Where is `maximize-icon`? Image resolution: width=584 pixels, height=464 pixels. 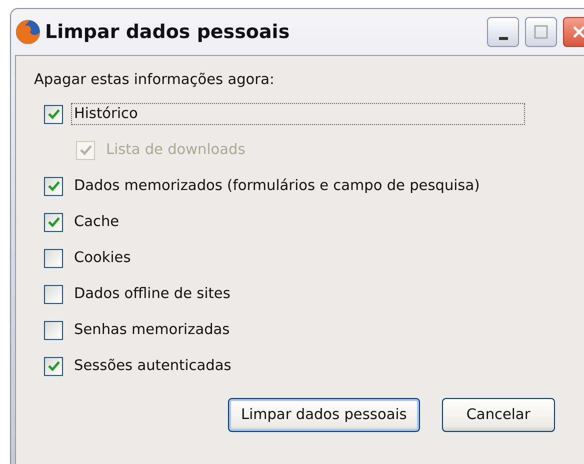 maximize-icon is located at coordinates (541, 32).